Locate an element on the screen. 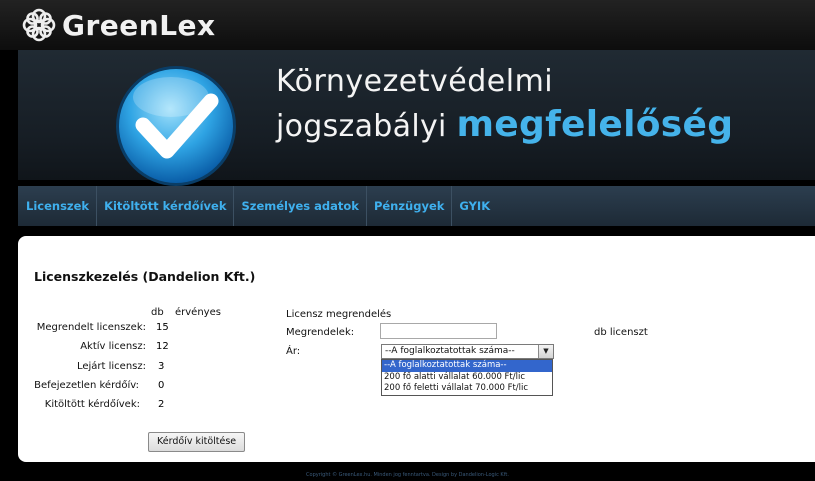 Image resolution: width=815 pixels, height=481 pixels. col-header-ervenyes: érvényes is located at coordinates (198, 312).